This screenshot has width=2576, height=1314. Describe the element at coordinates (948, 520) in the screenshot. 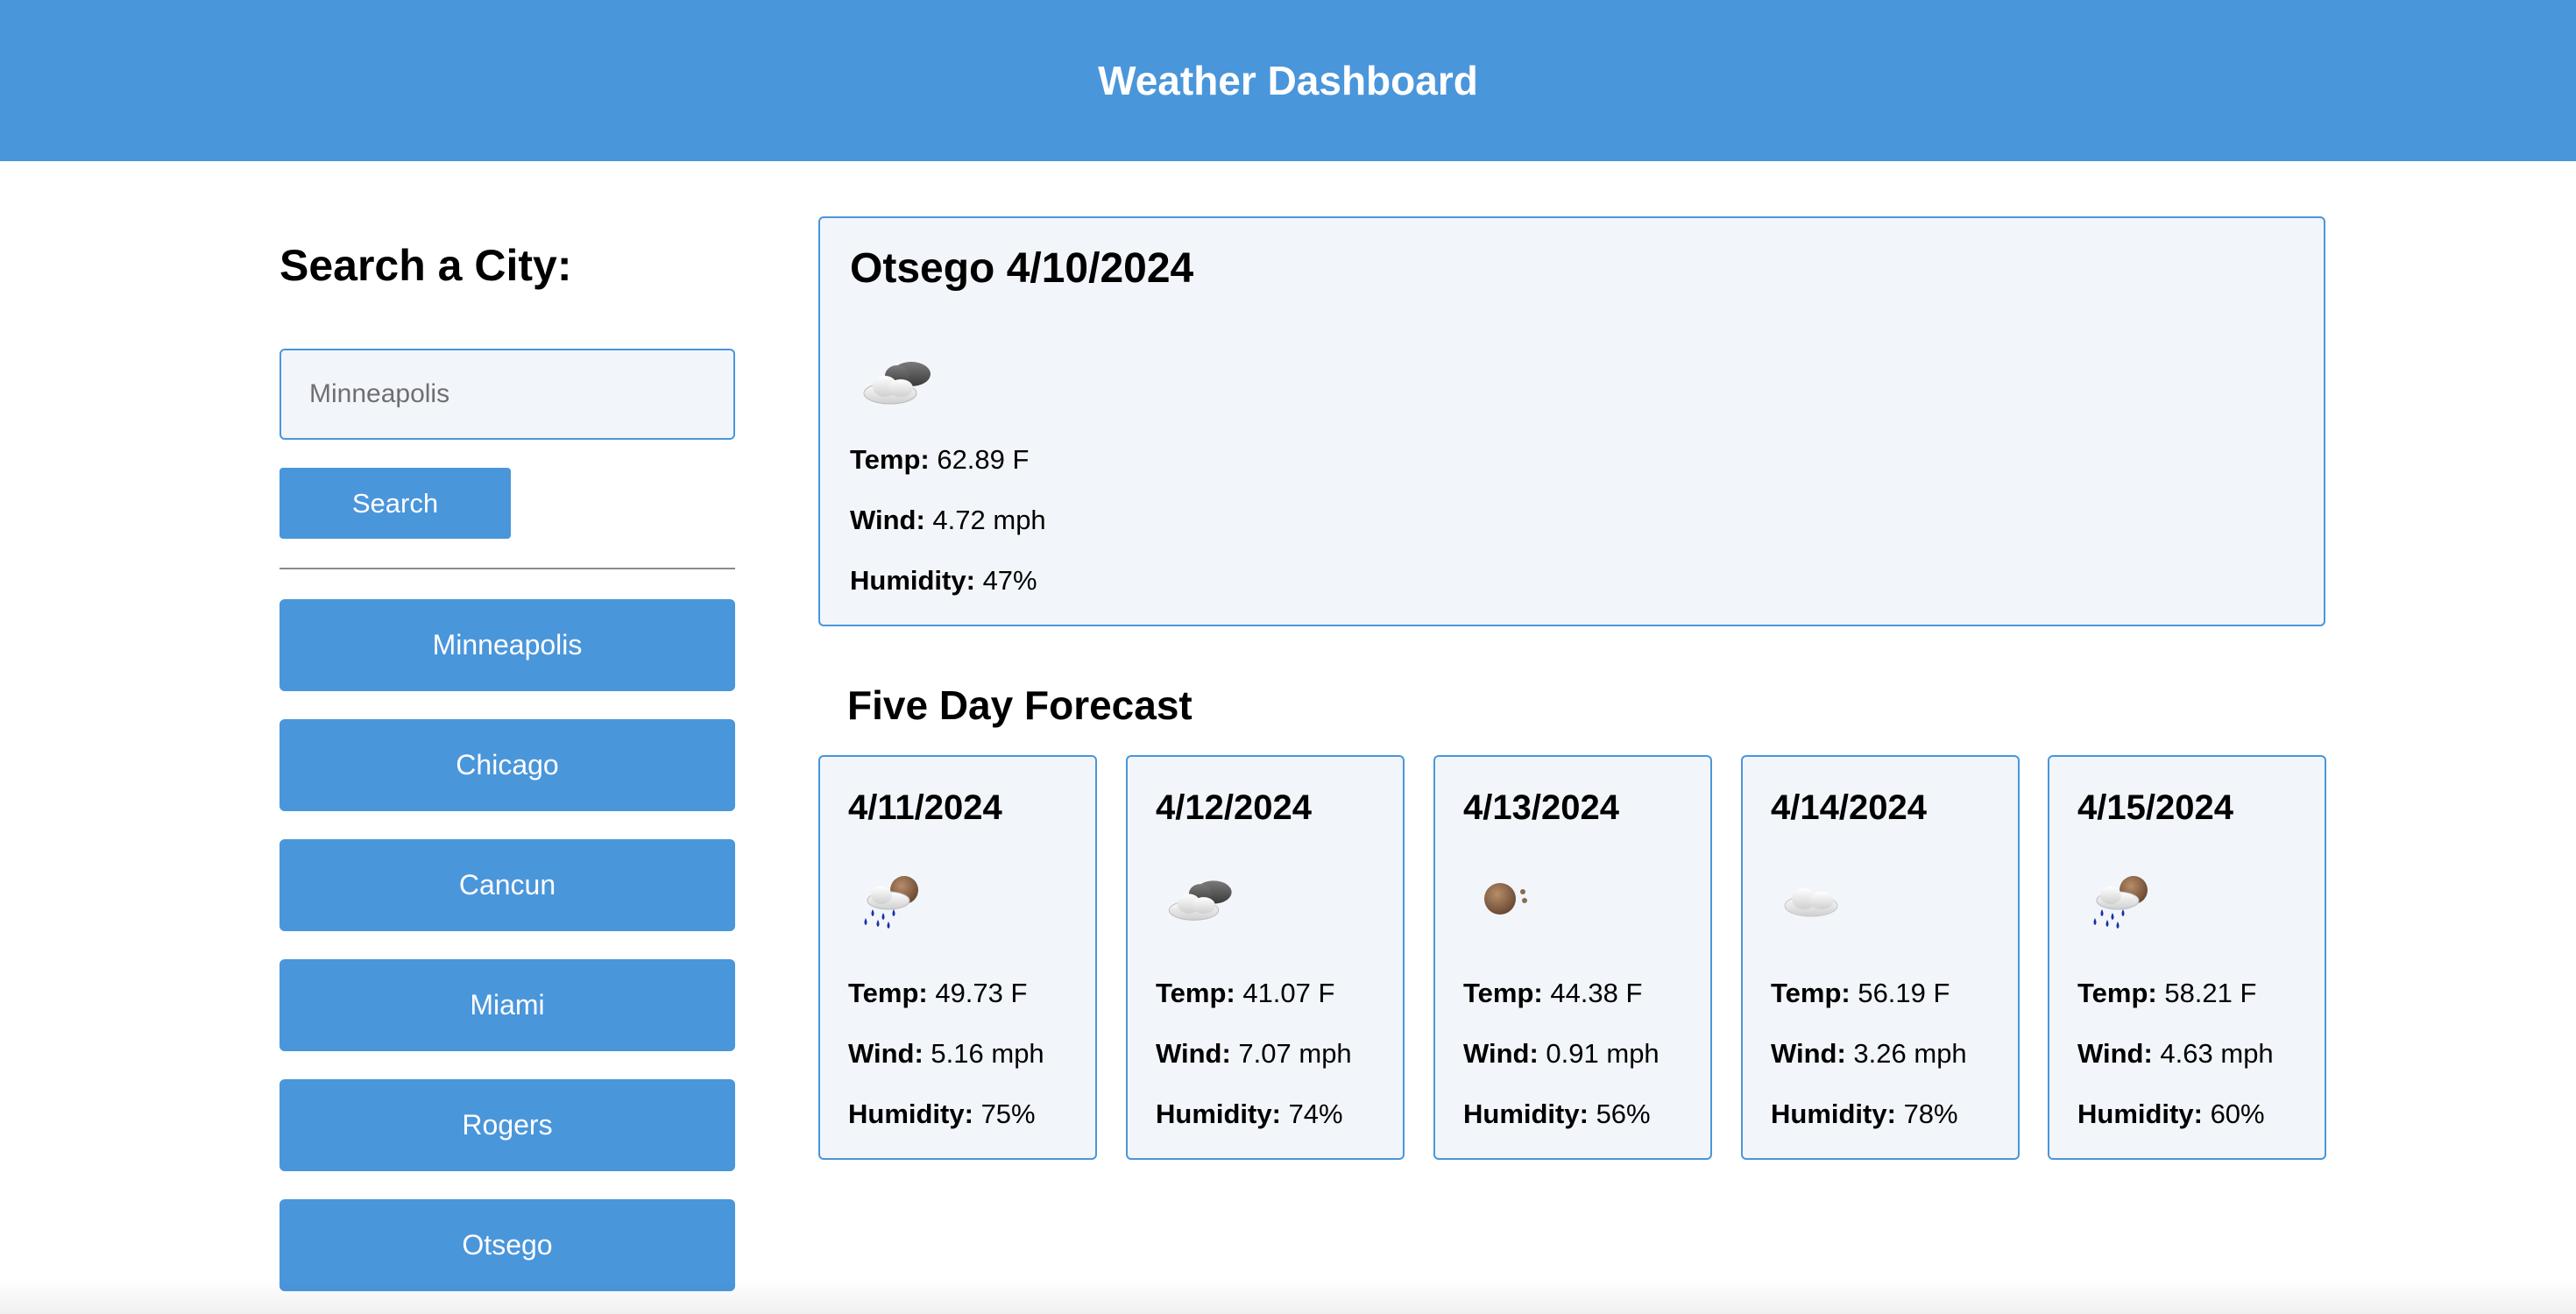

I see `current-wind: Wind: 4.72 mph` at that location.